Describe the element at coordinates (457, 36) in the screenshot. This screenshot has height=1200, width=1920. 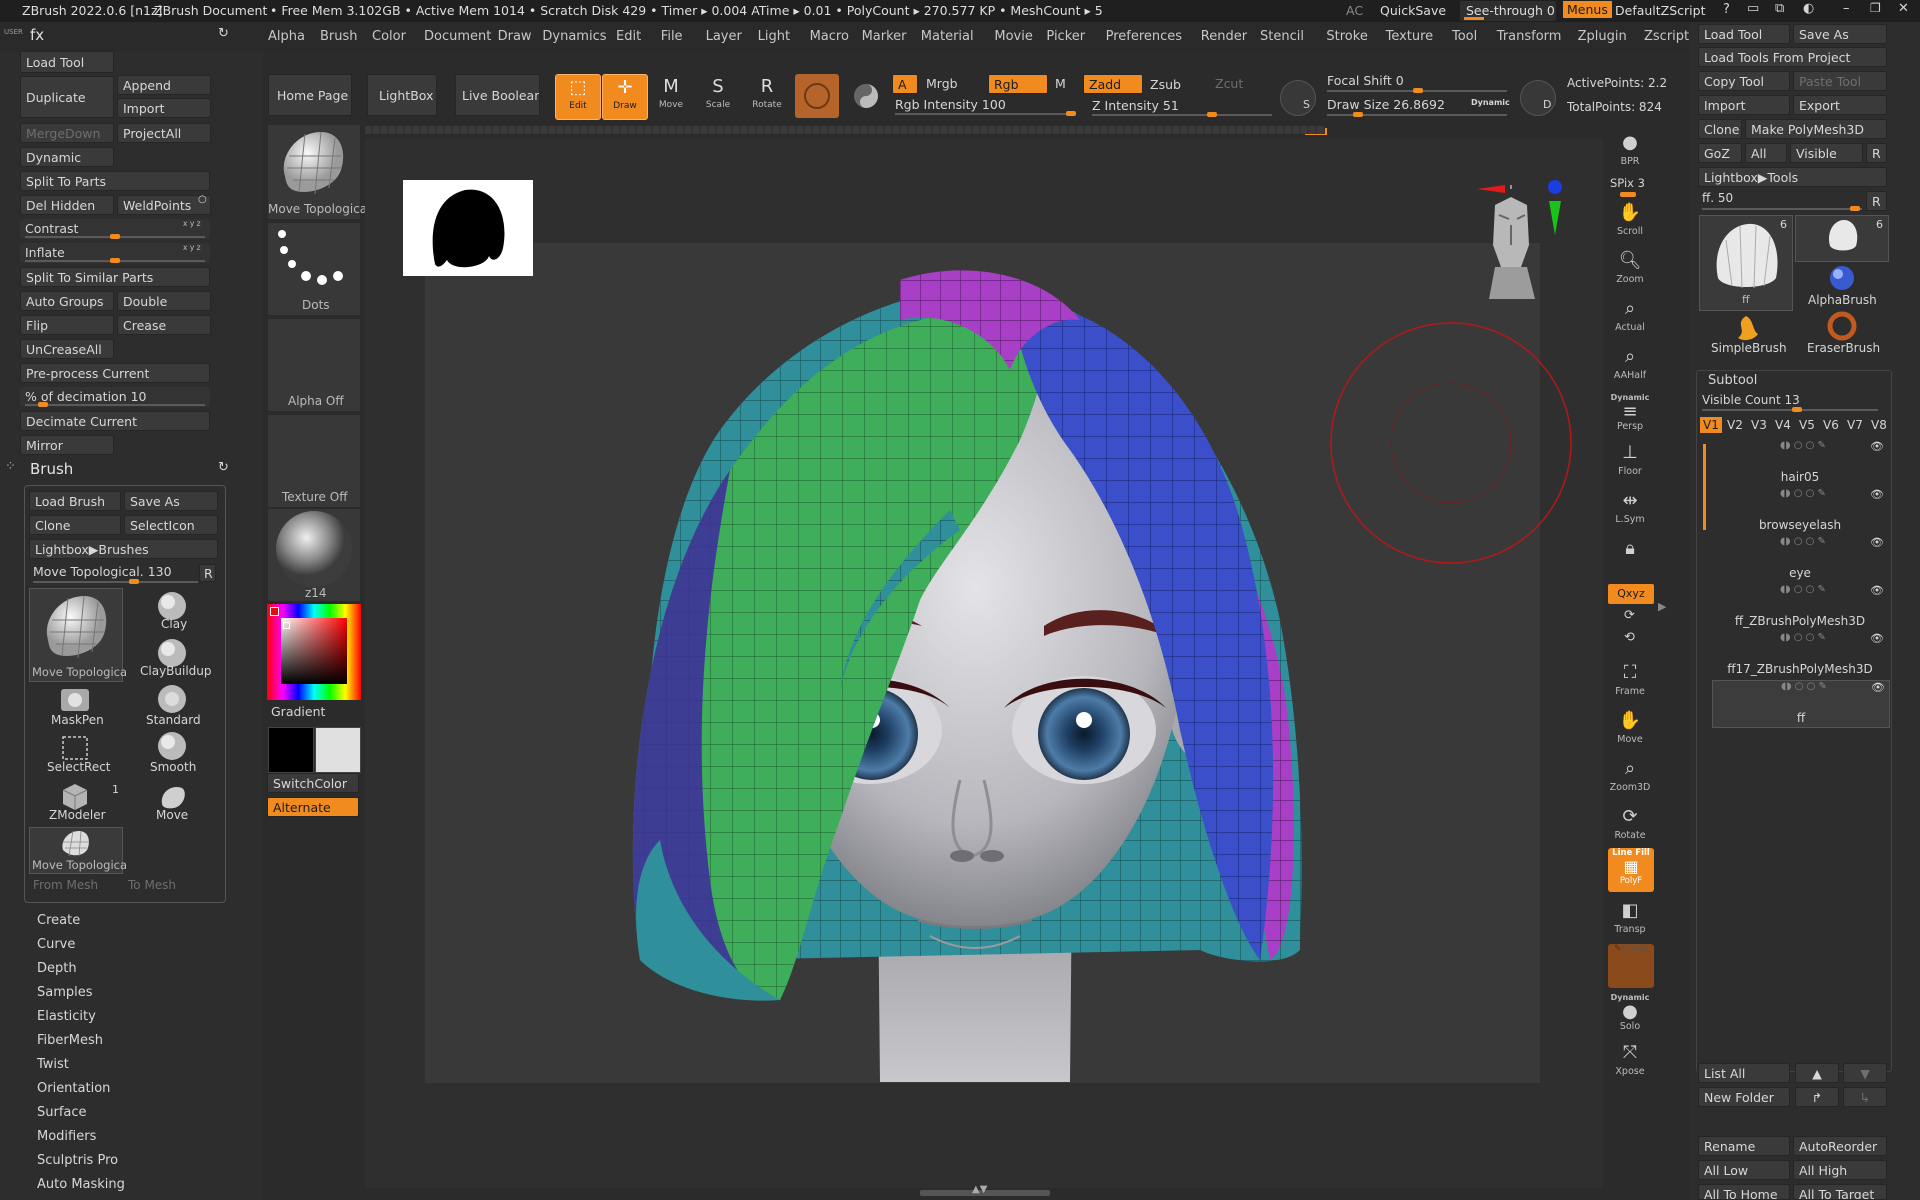
I see `menu-document: Document` at that location.